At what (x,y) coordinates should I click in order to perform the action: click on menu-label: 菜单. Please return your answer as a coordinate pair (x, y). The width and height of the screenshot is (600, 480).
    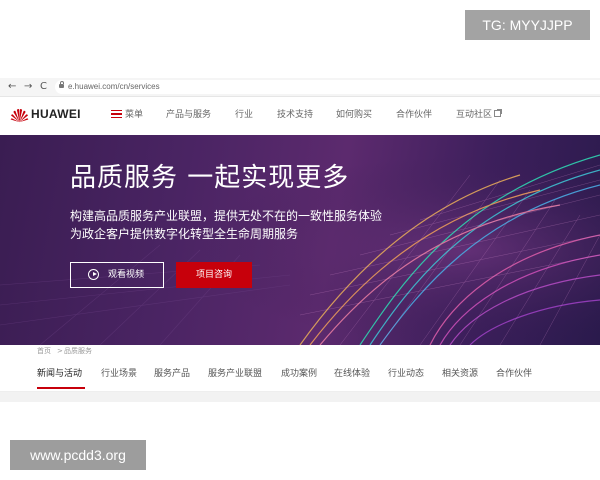
    Looking at the image, I should click on (134, 115).